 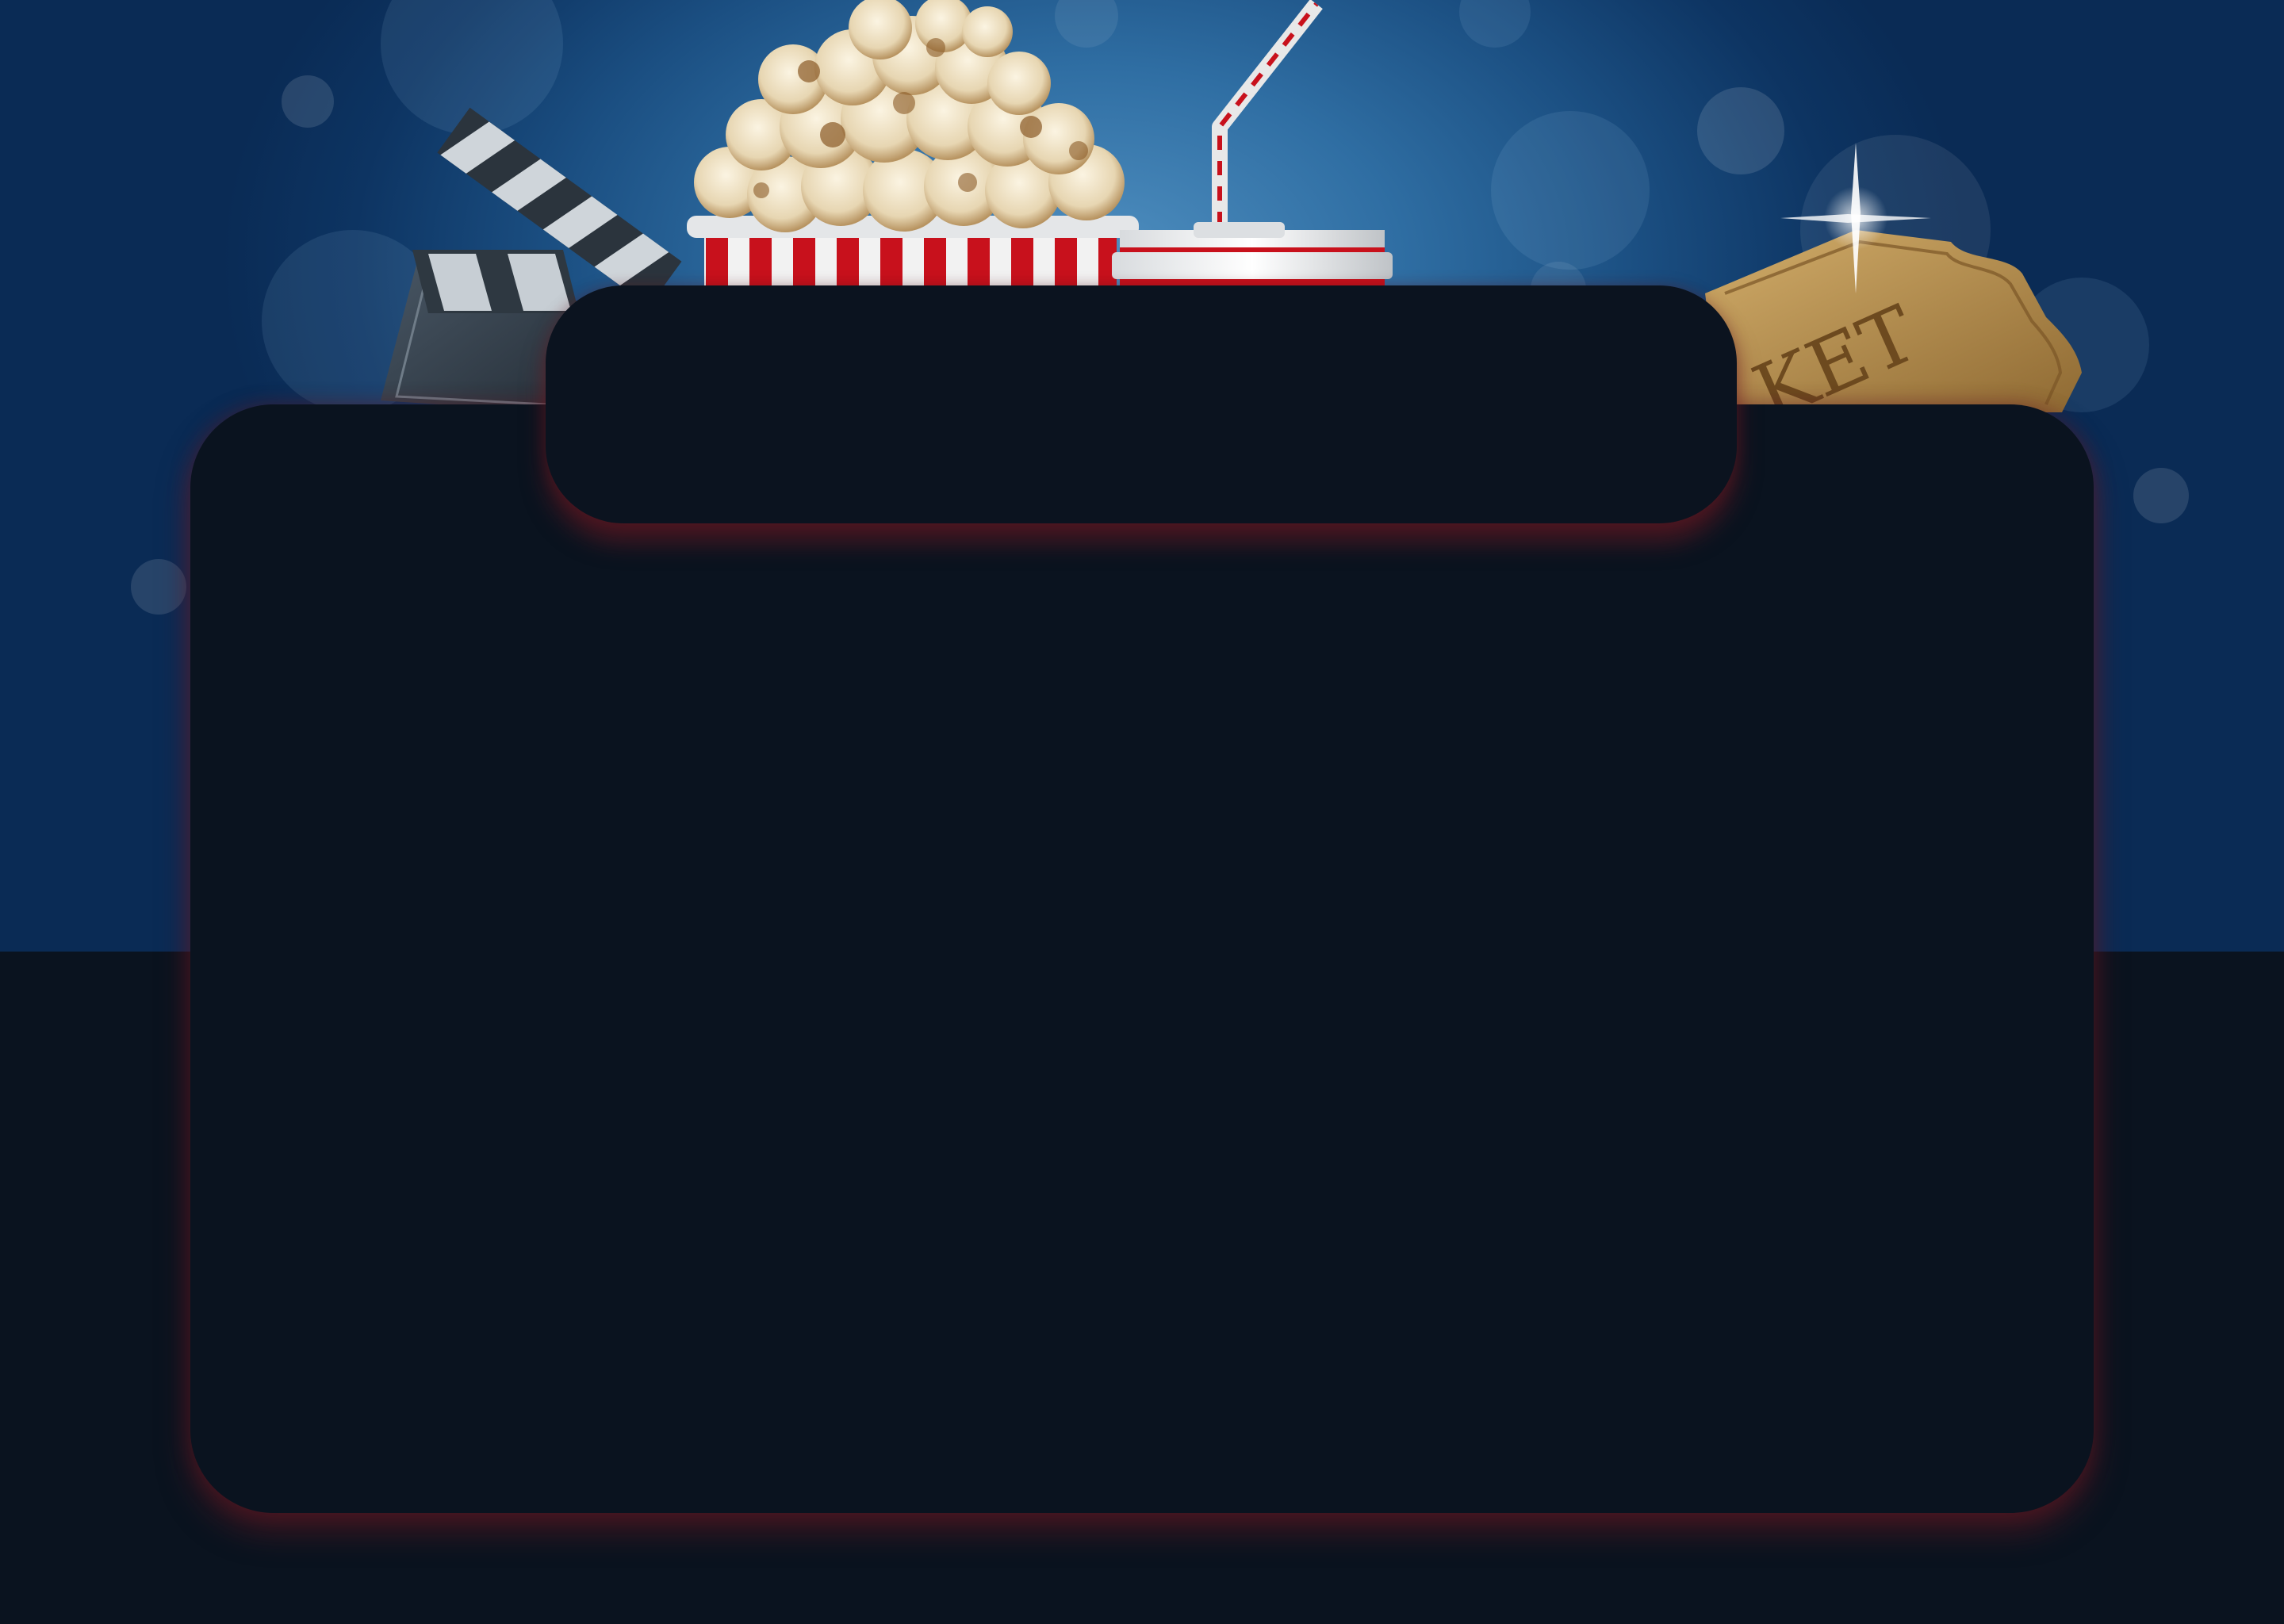 What do you see at coordinates (1893, 291) in the screenshot?
I see `ticket-icon: KET` at bounding box center [1893, 291].